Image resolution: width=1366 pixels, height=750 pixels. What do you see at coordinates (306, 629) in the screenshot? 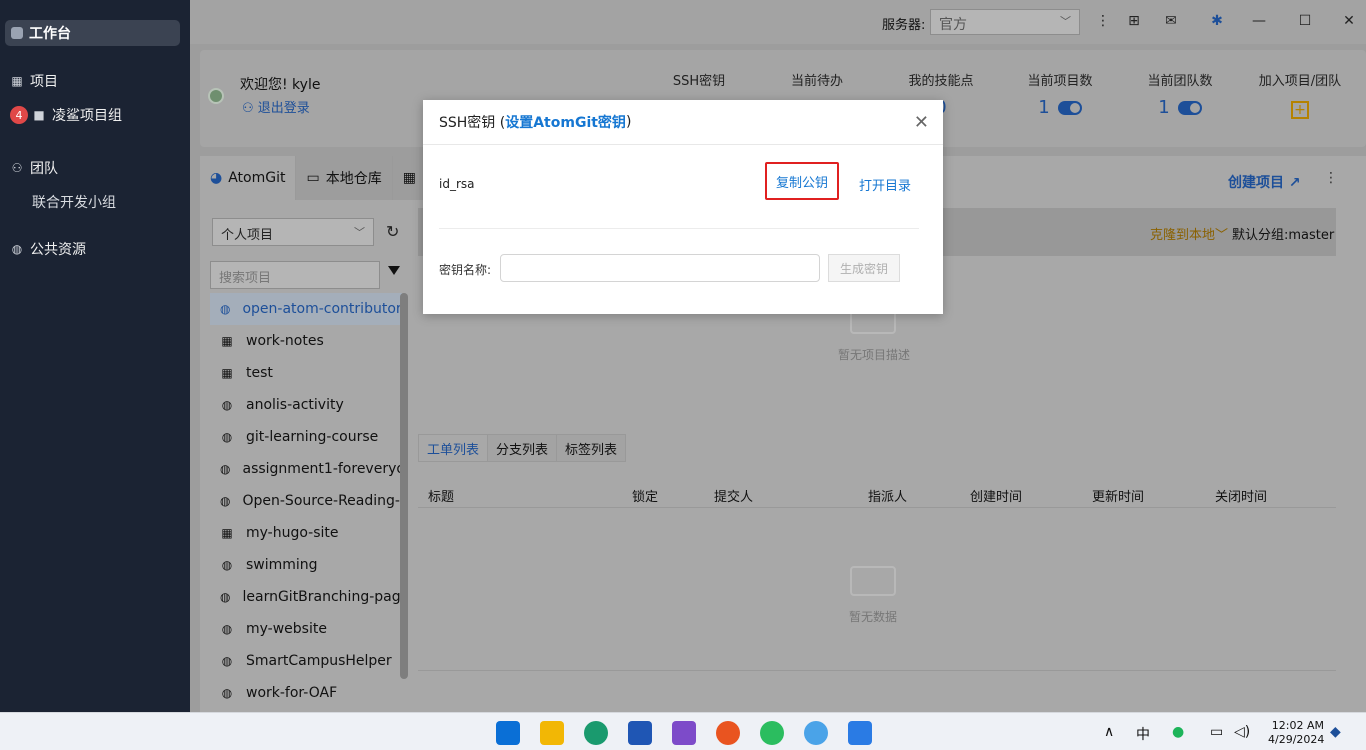
I see `list-item: ◍ my-website` at bounding box center [306, 629].